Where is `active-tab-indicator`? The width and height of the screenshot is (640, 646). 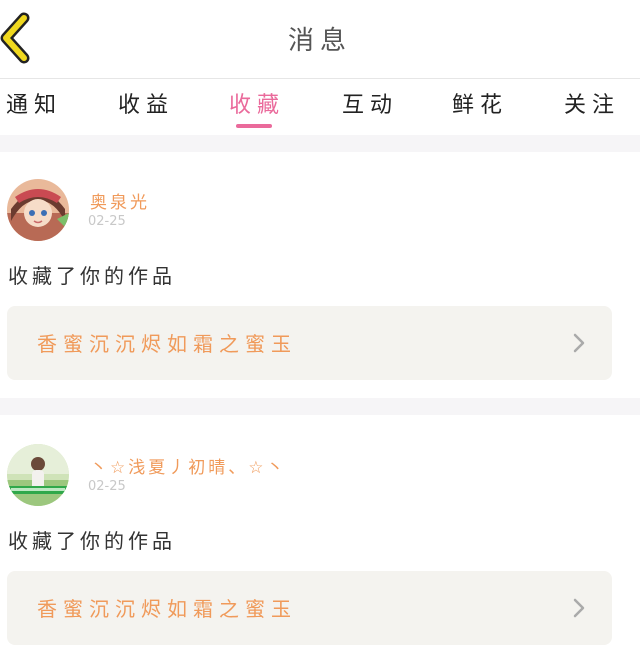
active-tab-indicator is located at coordinates (254, 126).